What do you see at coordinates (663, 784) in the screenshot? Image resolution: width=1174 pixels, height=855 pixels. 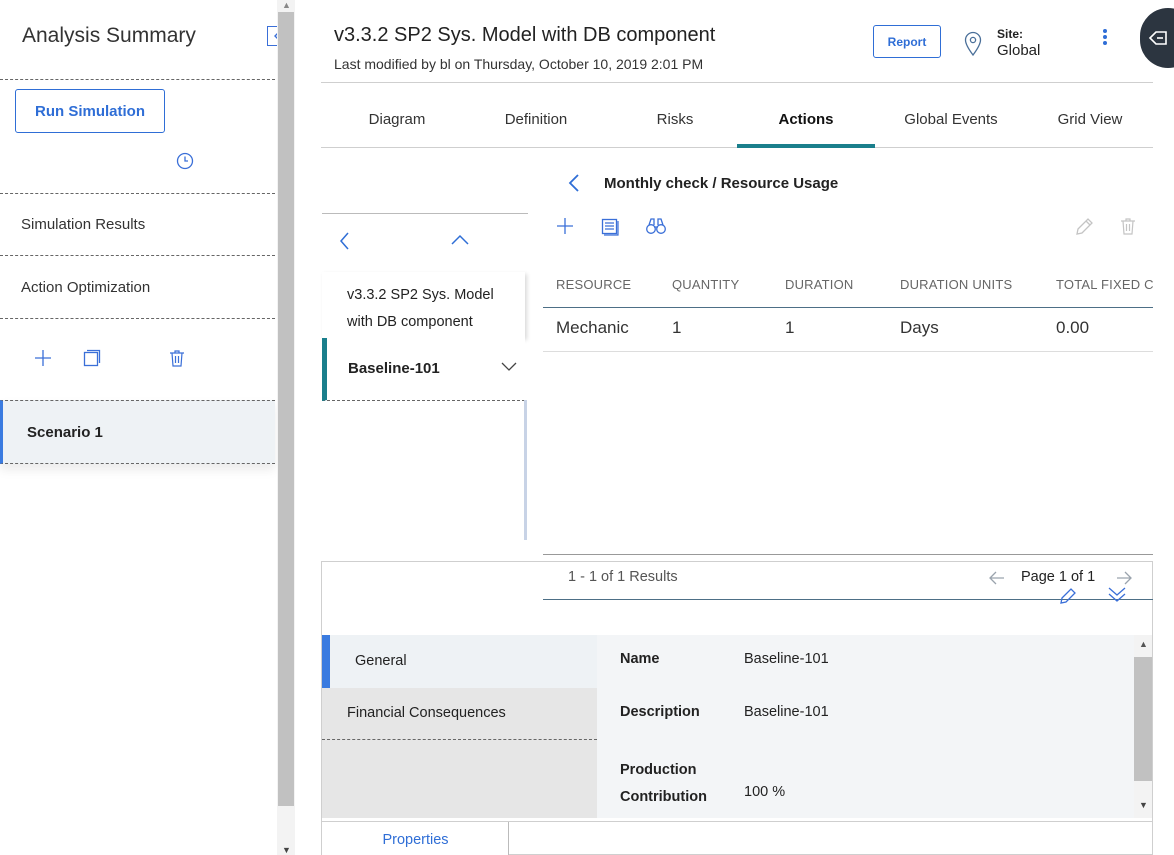 I see `field-production-contribution-label: Production Contribution` at bounding box center [663, 784].